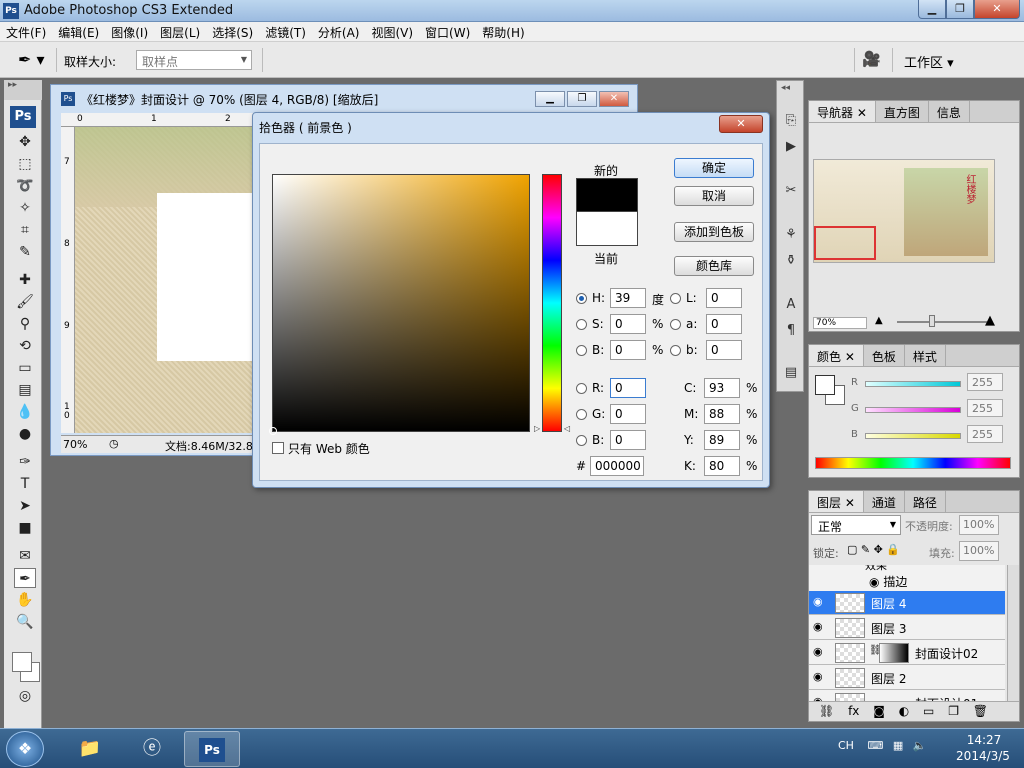  What do you see at coordinates (874, 60) in the screenshot?
I see `bridge-icon: 🎥` at bounding box center [874, 60].